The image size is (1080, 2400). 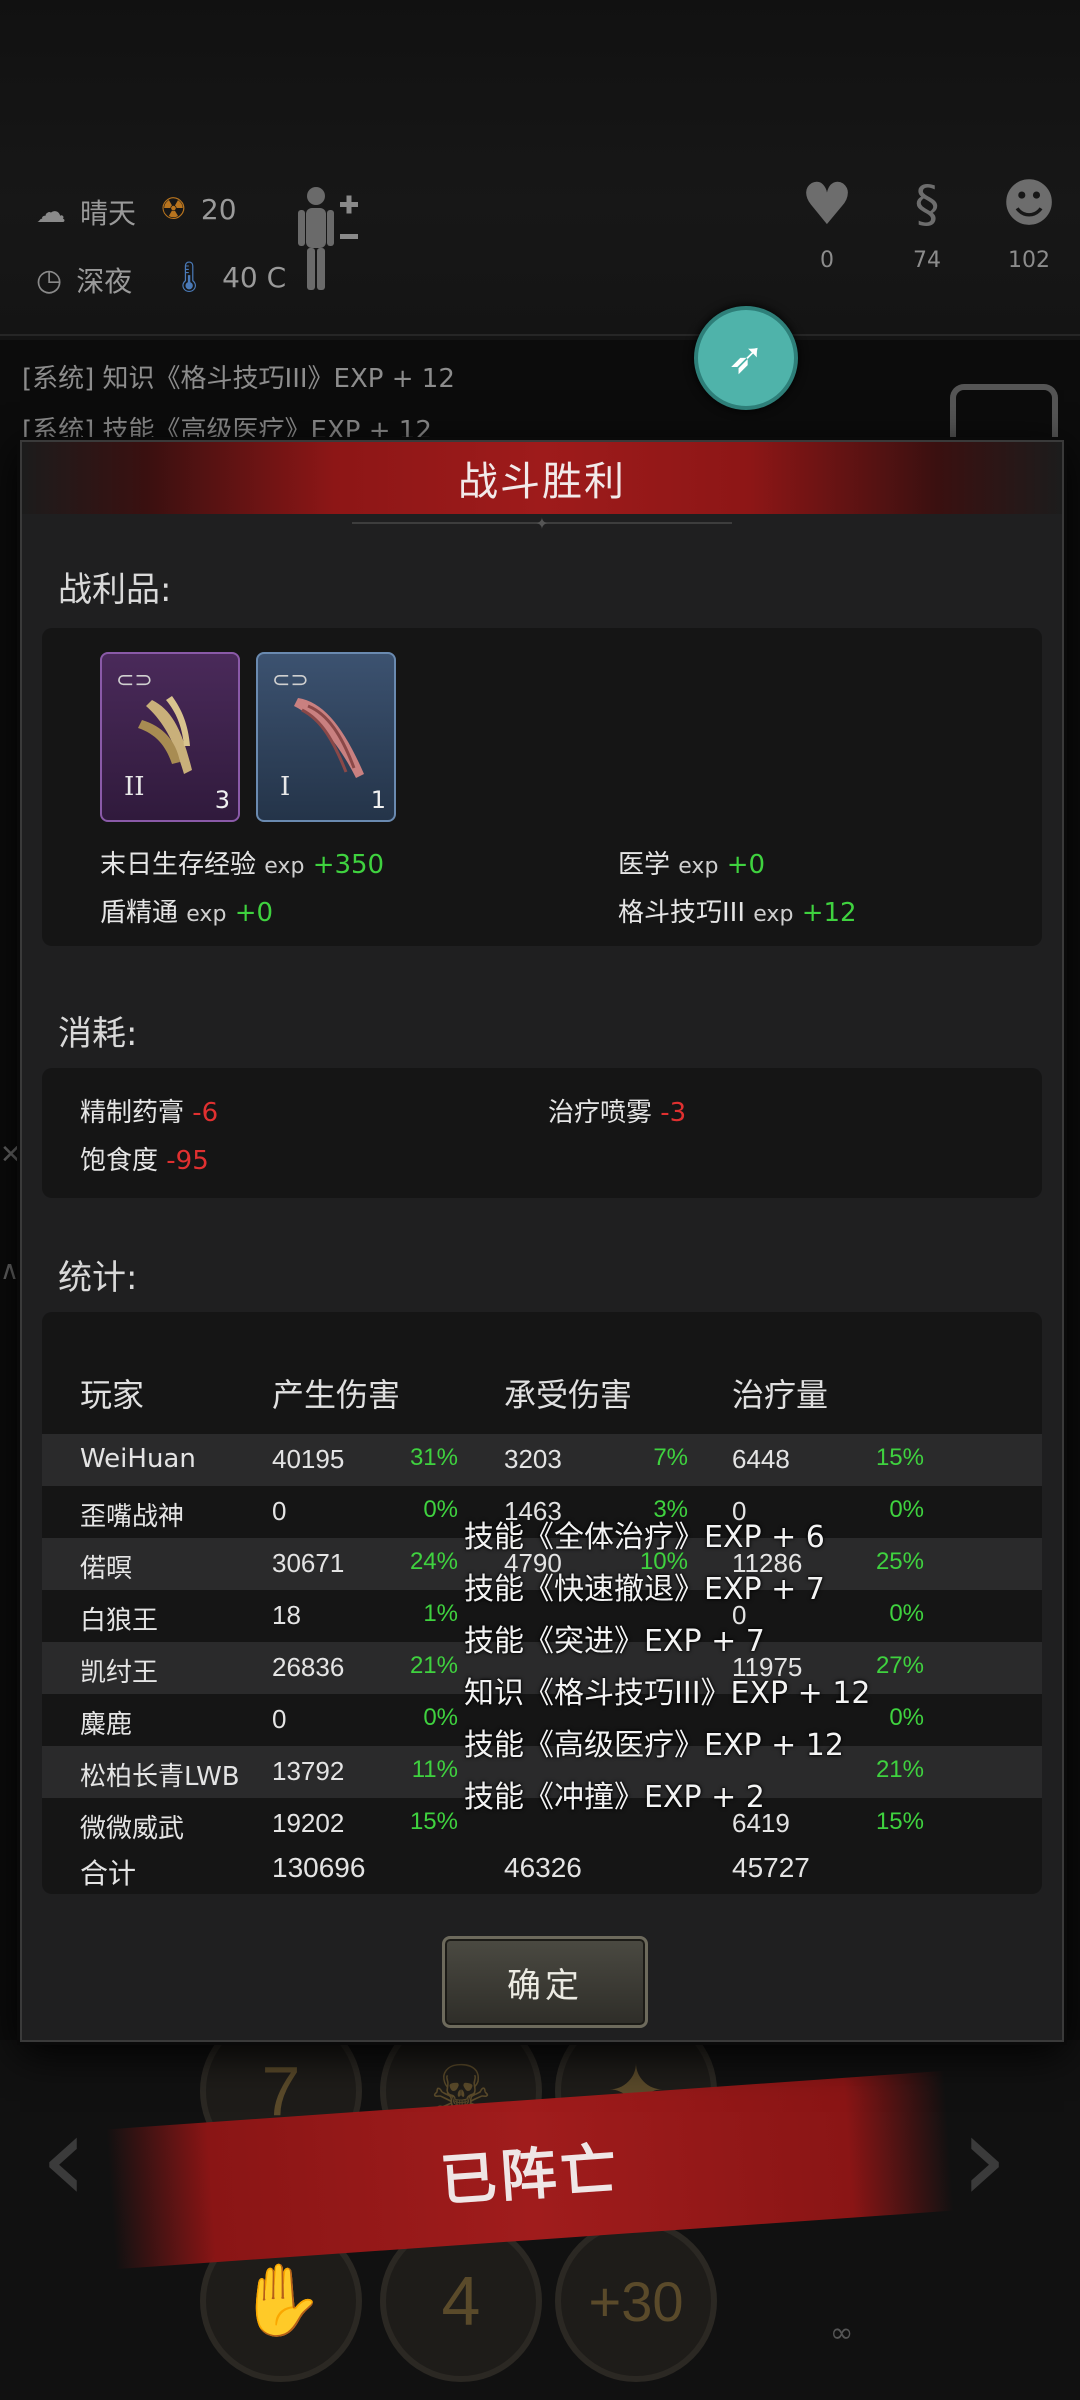 I want to click on weather-indicator: ☁ 晴天, so click(x=86, y=212).